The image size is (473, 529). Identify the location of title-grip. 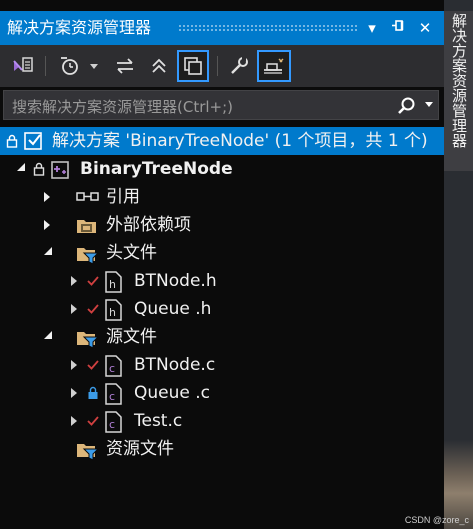
(268, 28).